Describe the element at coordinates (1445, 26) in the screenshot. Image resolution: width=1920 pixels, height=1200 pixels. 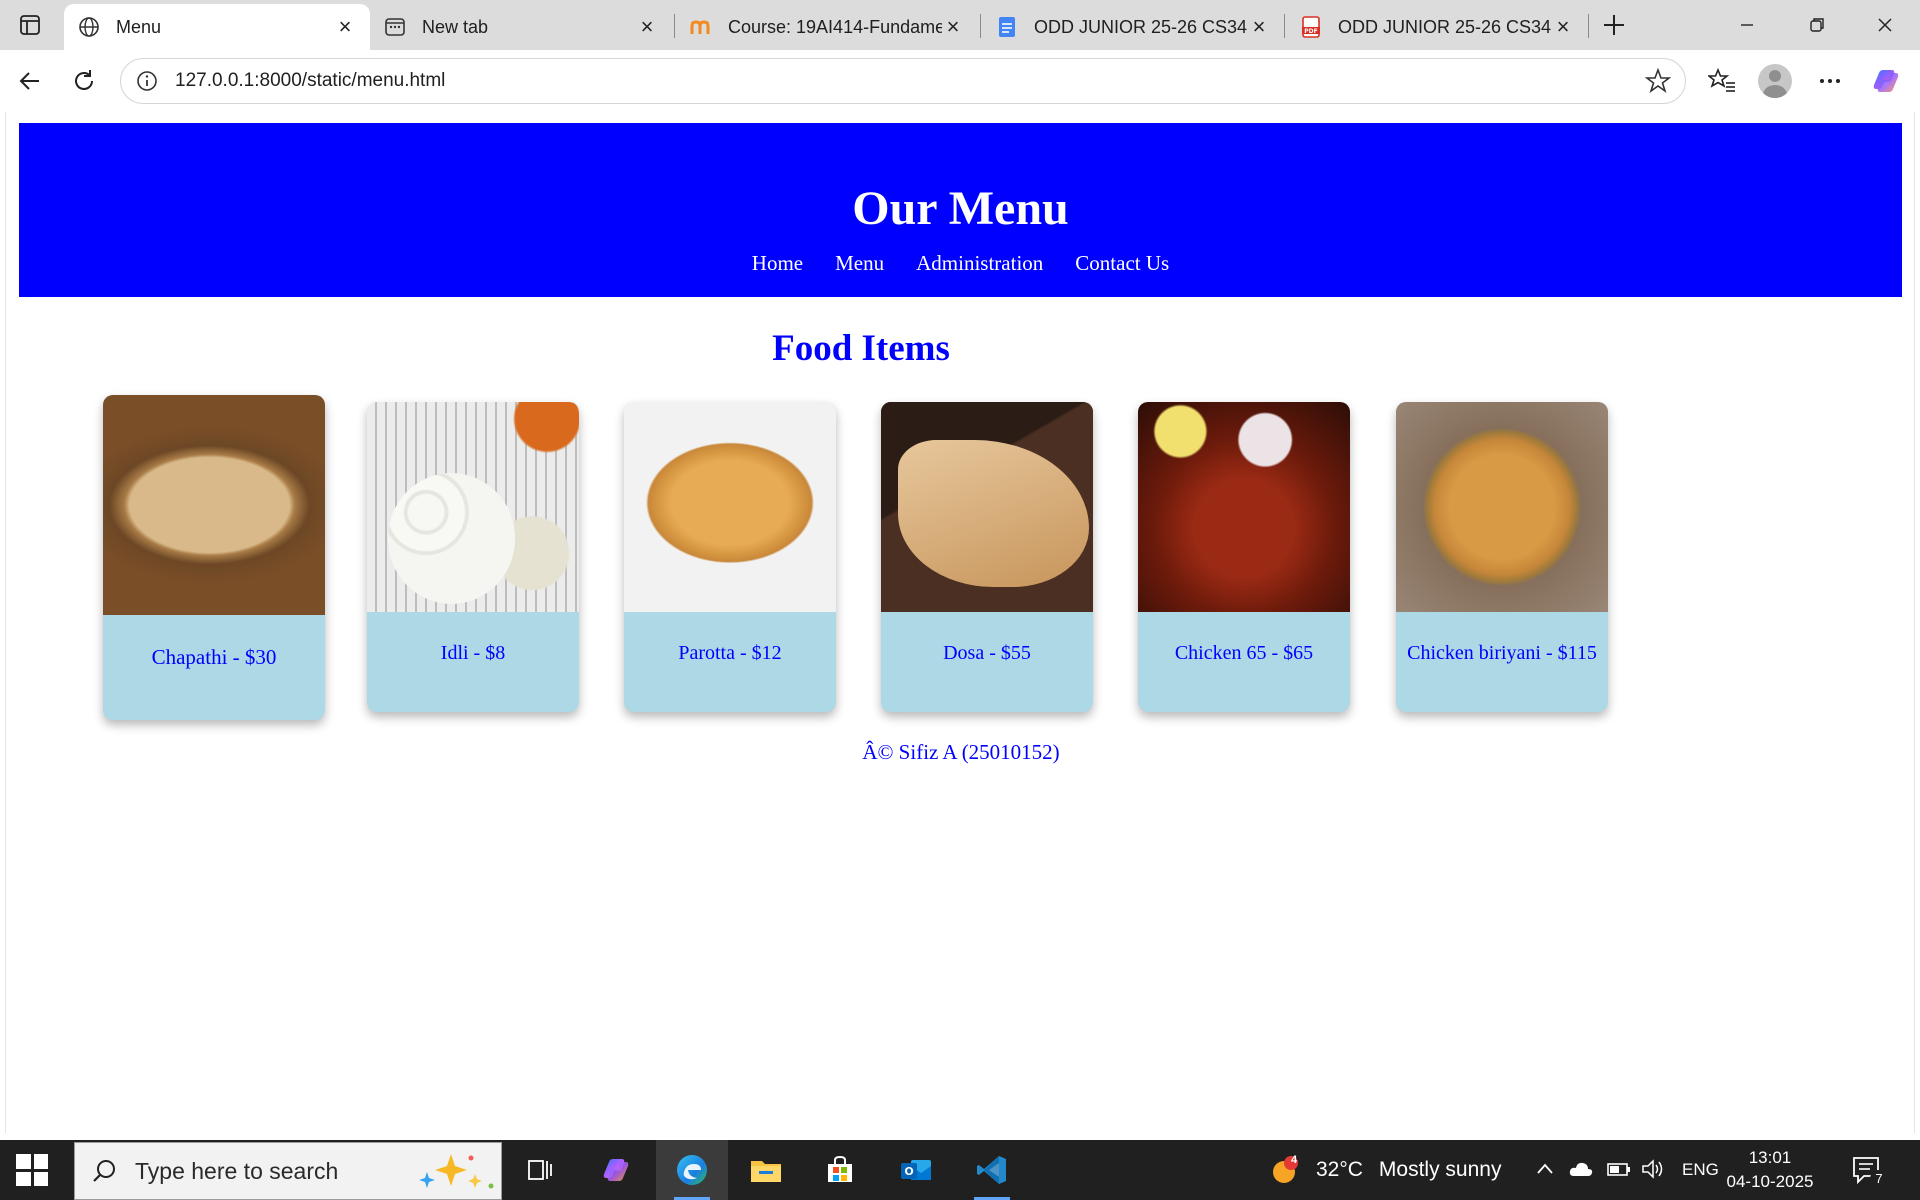
I see `tab-title: ODD JUNIOR 25-26 CS341` at that location.